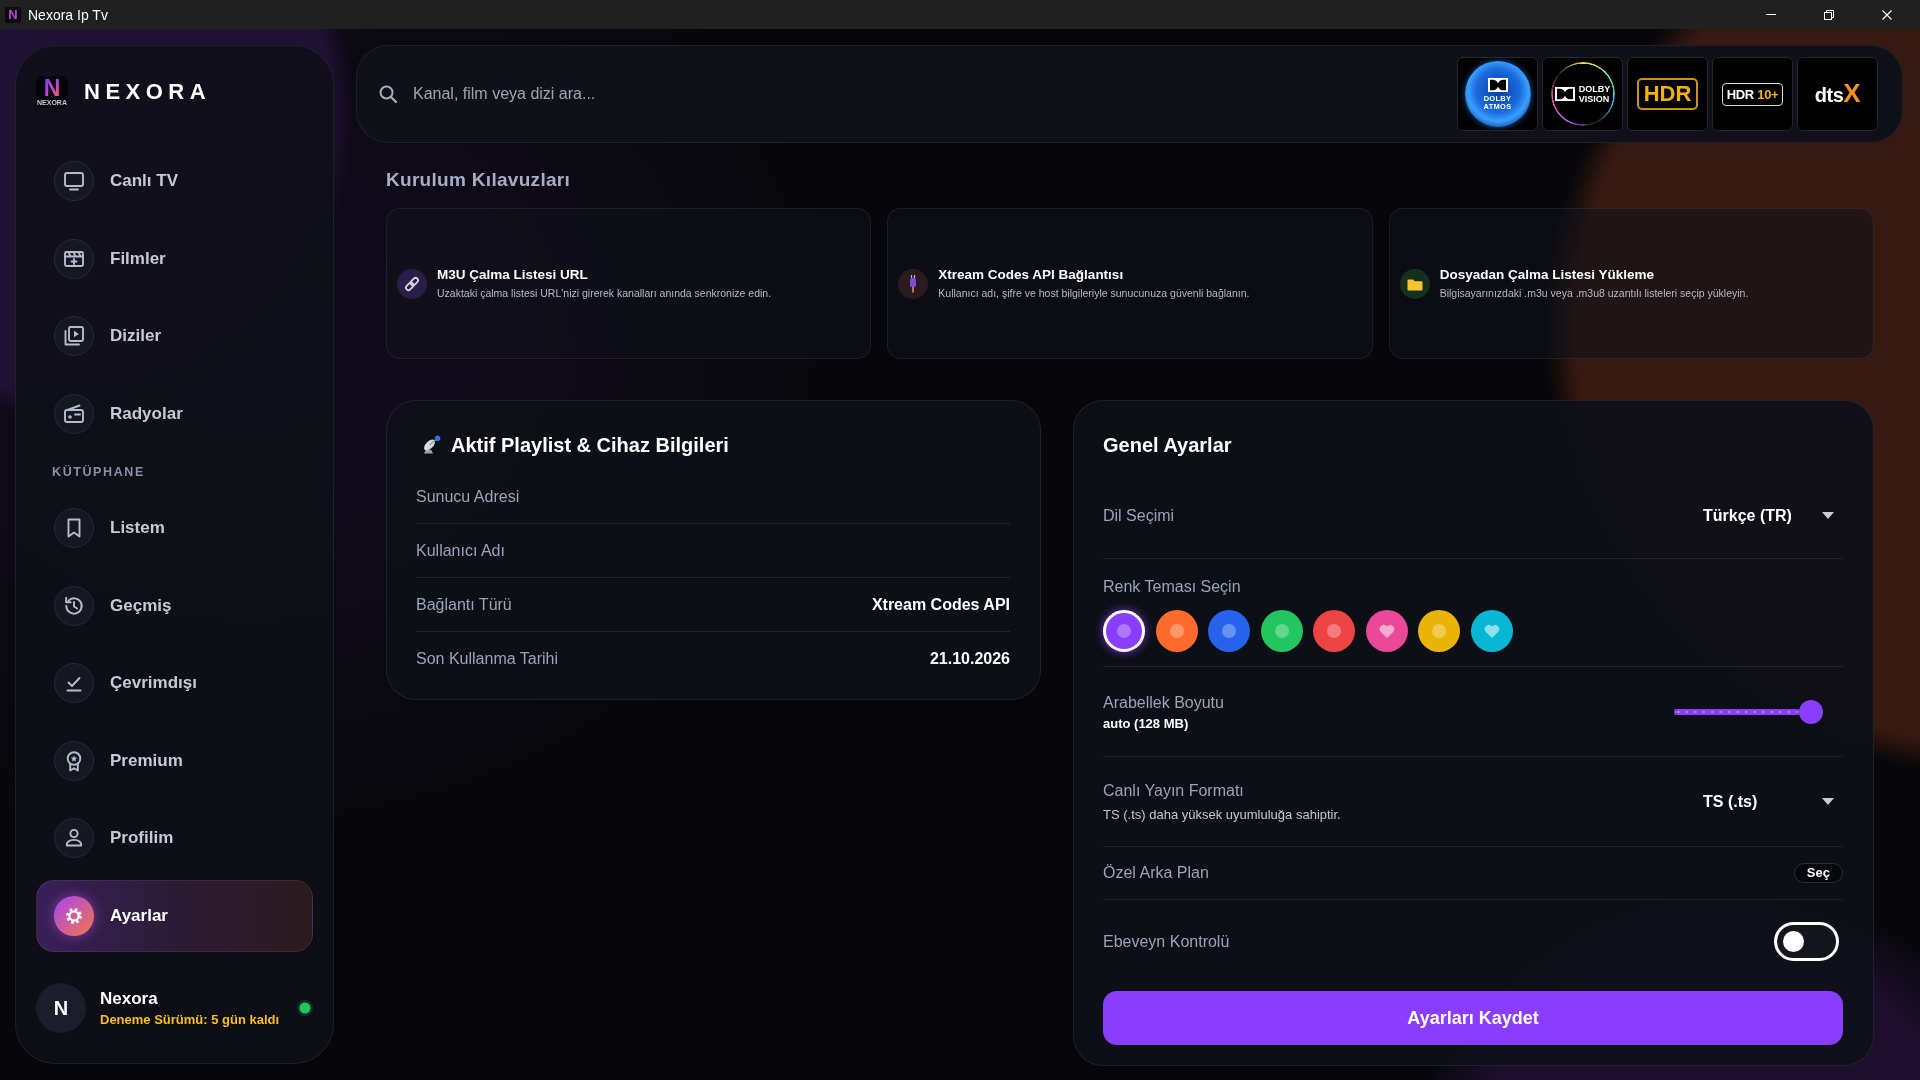 This screenshot has height=1080, width=1920. Describe the element at coordinates (1594, 293) in the screenshot. I see `guide-description: Bilgisayarınızdaki .m3u veya .m3u8 uzantılı listeleri seçip yükleyin.` at that location.